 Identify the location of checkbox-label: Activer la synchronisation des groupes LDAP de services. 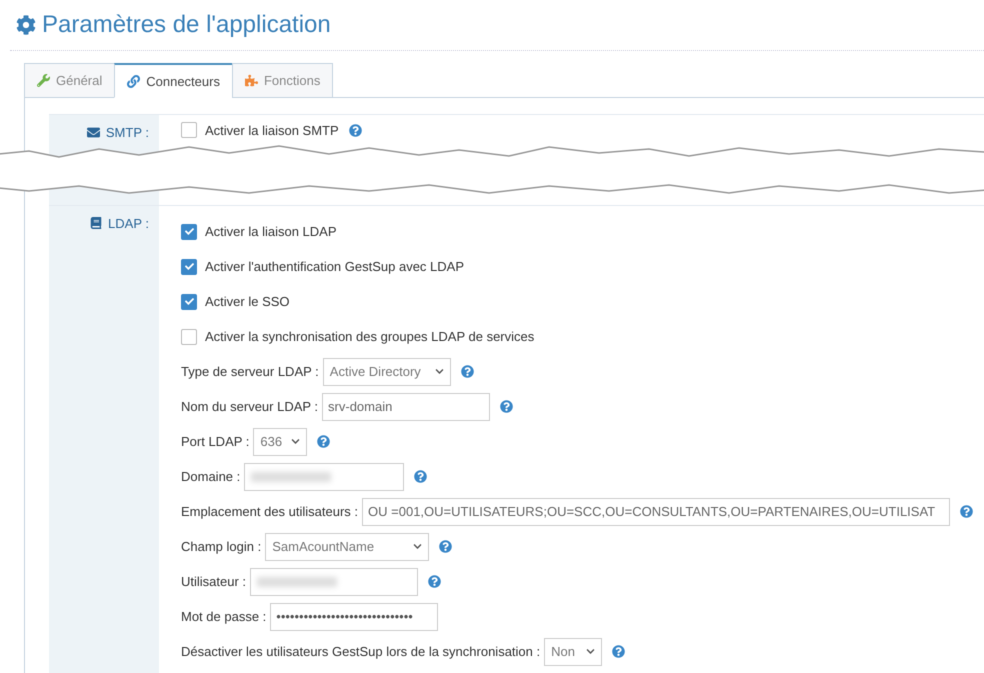
(369, 336).